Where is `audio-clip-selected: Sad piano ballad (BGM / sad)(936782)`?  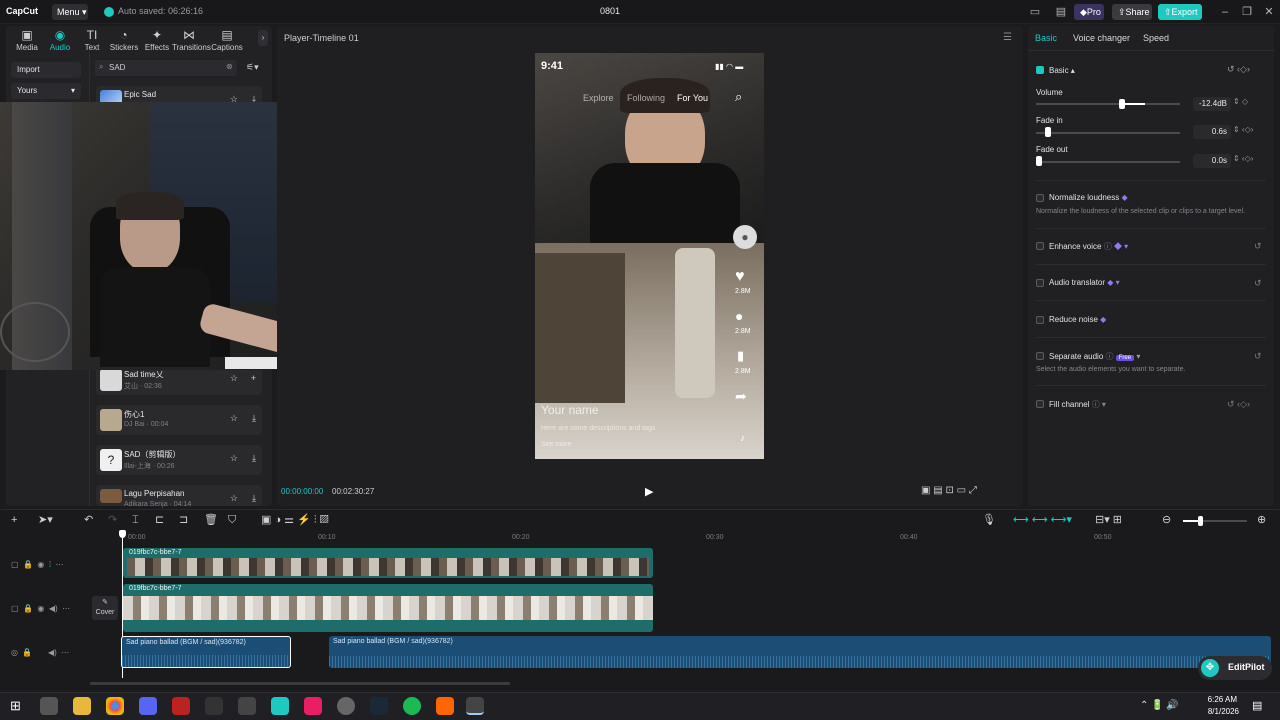 audio-clip-selected: Sad piano ballad (BGM / sad)(936782) is located at coordinates (206, 652).